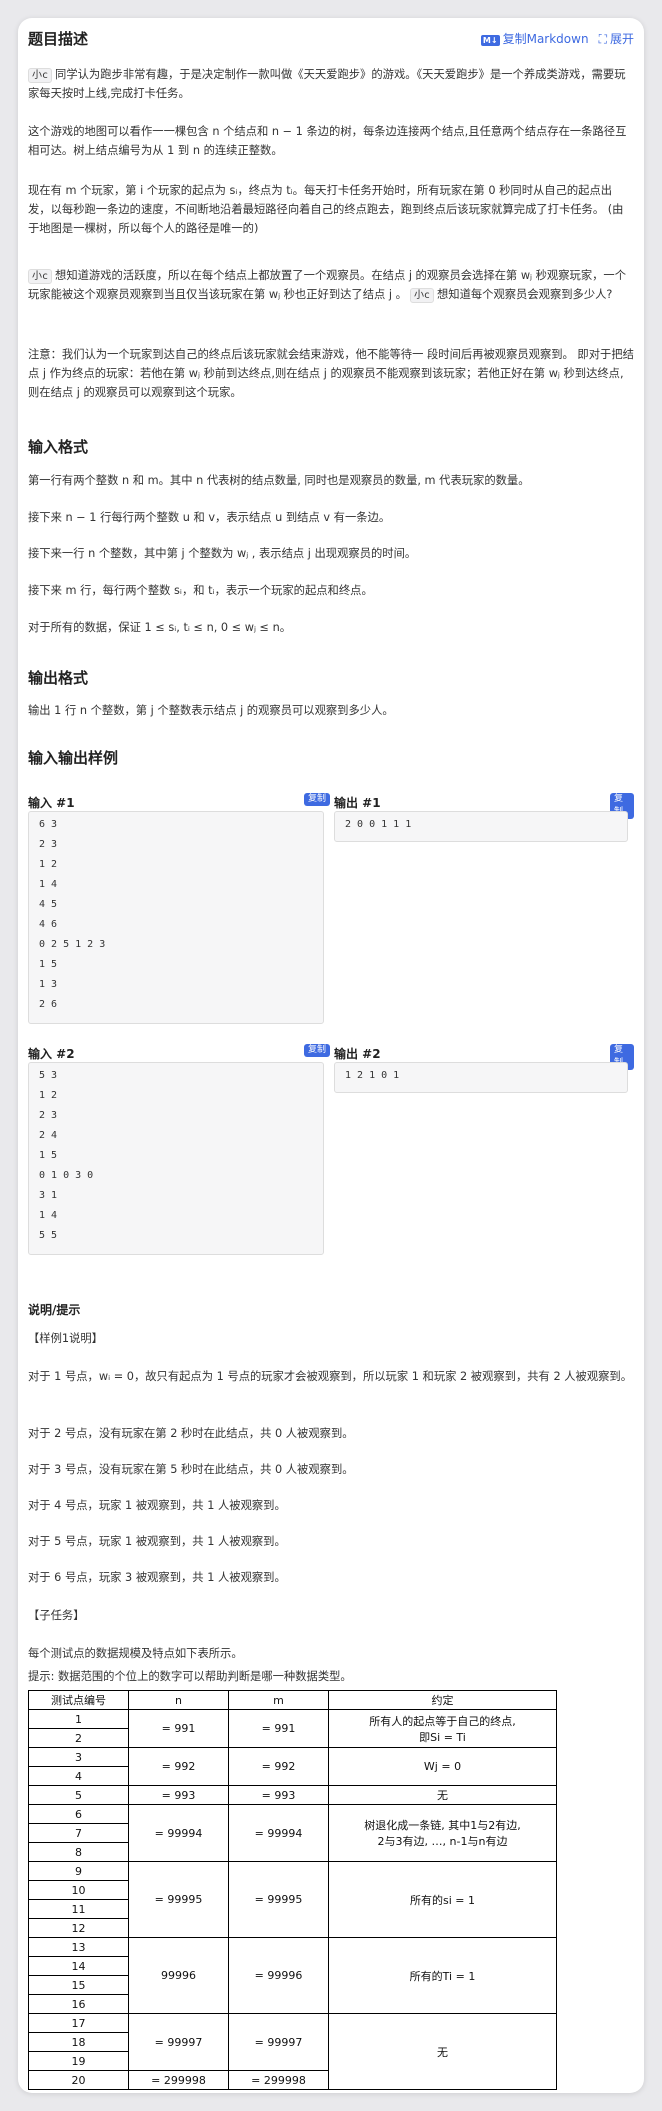 This screenshot has height=2111, width=662. I want to click on output-1-label: 输出 #1, so click(357, 803).